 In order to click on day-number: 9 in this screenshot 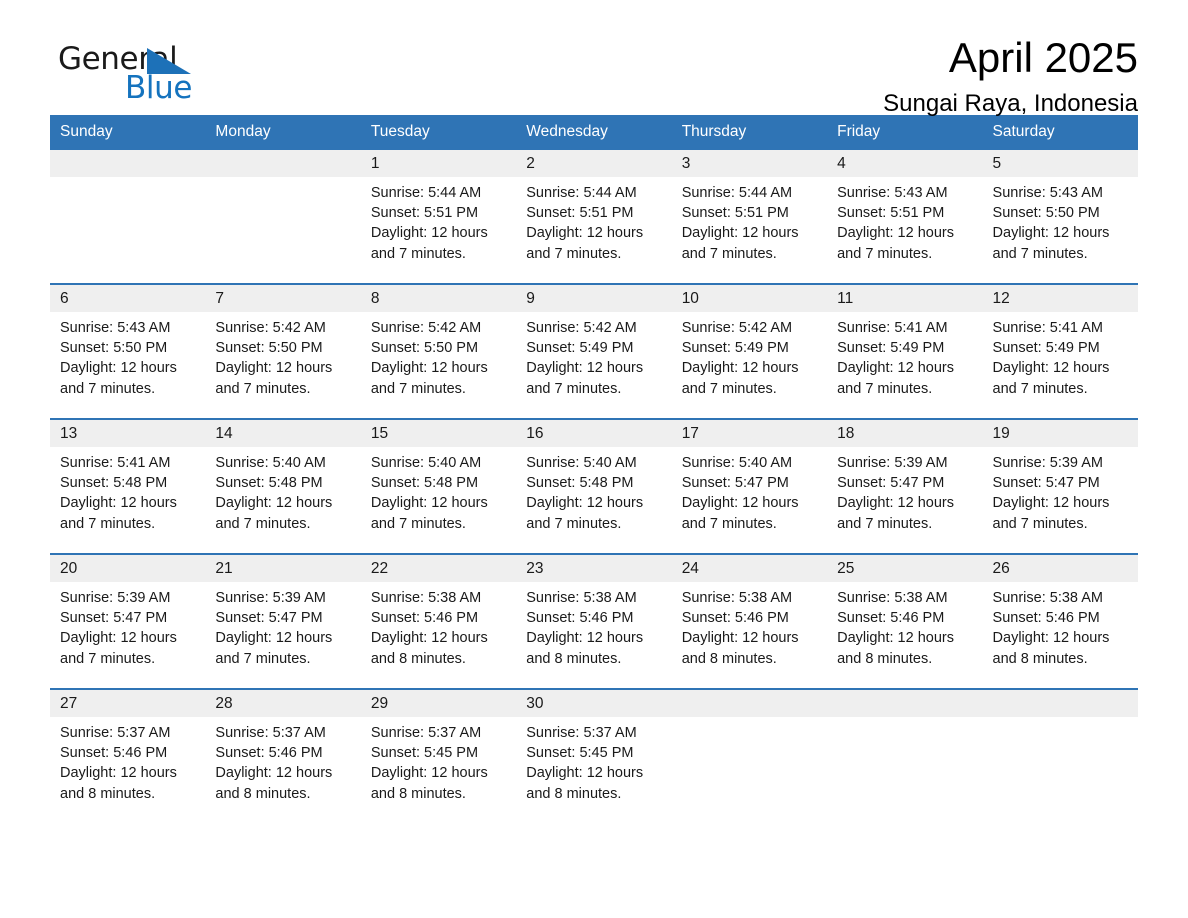, I will do `click(594, 298)`.